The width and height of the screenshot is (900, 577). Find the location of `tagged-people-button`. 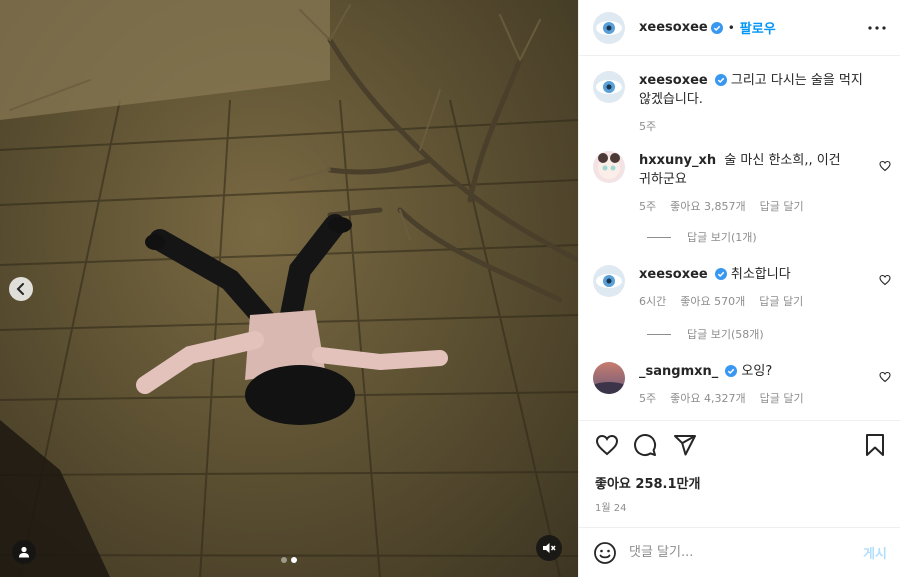

tagged-people-button is located at coordinates (24, 552).